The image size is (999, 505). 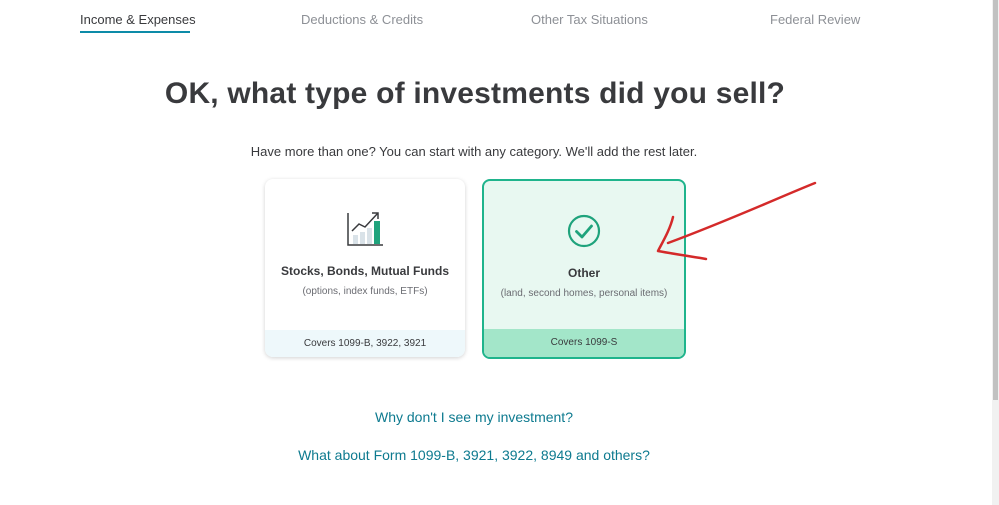 What do you see at coordinates (584, 343) in the screenshot?
I see `card-footer: Covers 1099-S` at bounding box center [584, 343].